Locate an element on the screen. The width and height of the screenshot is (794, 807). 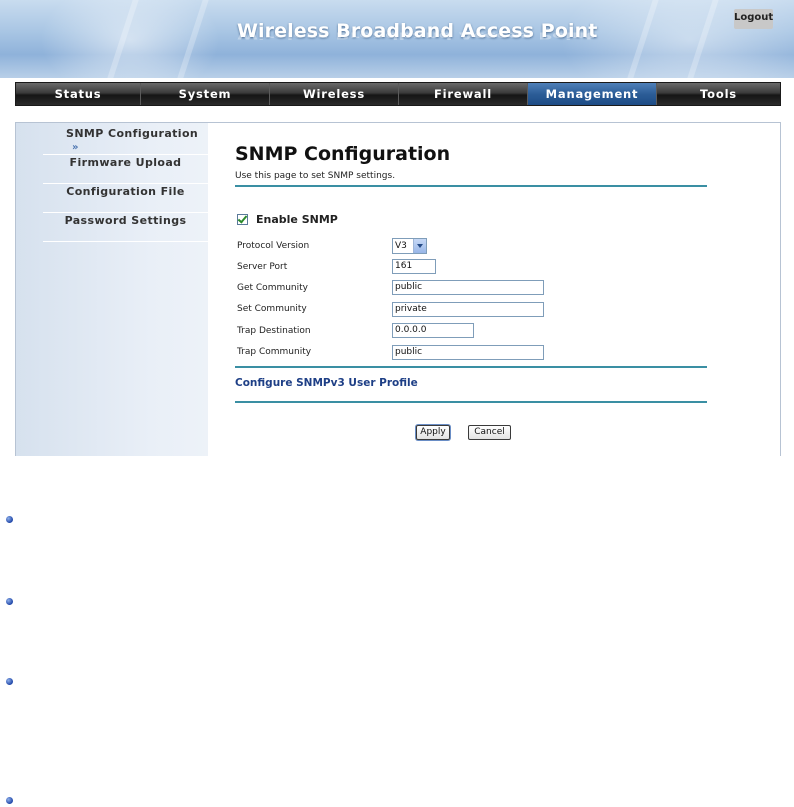
enable-snmp-label: Enable SNMP is located at coordinates (297, 219).